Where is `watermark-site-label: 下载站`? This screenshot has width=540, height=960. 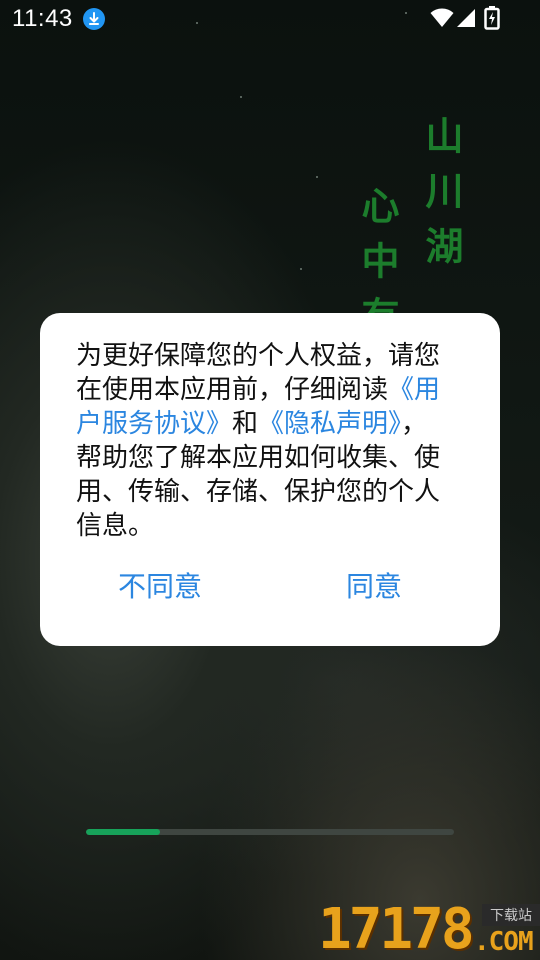 watermark-site-label: 下载站 is located at coordinates (511, 915).